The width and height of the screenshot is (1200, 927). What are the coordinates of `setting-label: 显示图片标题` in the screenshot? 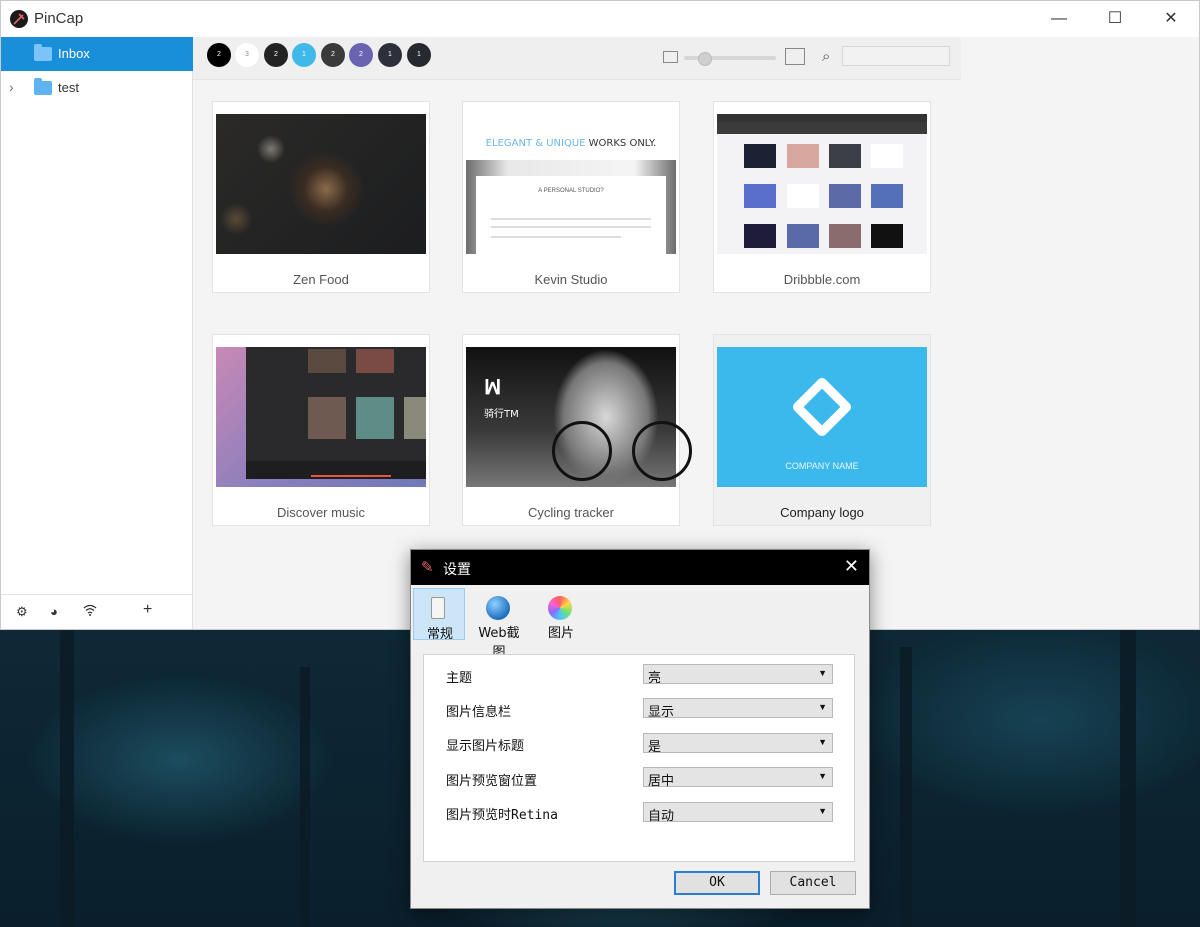 It's located at (485, 746).